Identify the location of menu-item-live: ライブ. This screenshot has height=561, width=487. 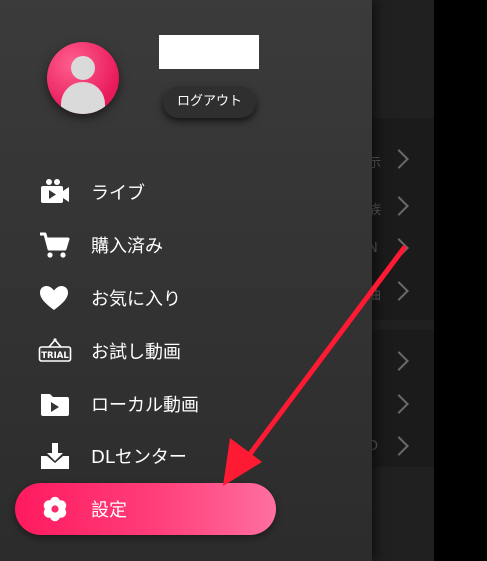
(186, 192).